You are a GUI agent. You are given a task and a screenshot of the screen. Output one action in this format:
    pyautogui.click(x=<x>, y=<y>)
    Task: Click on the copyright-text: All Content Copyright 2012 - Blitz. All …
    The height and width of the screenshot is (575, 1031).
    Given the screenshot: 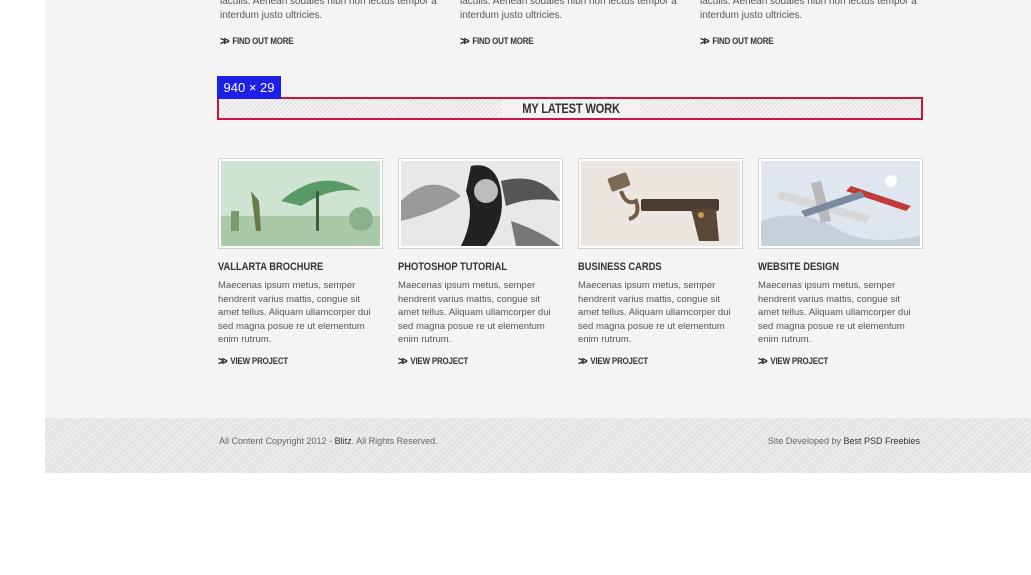 What is the action you would take?
    pyautogui.click(x=328, y=441)
    